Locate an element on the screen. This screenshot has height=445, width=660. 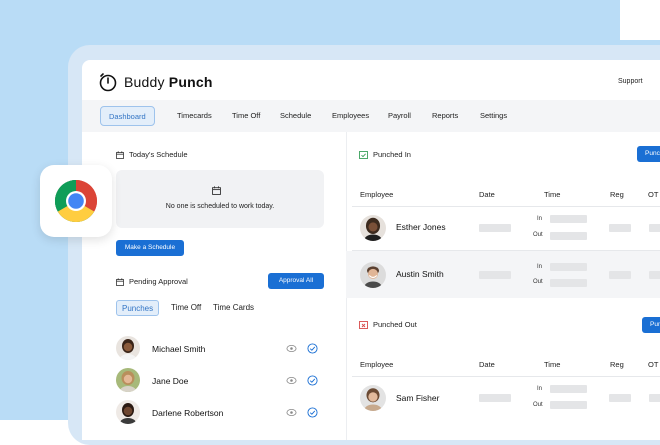
nav-dashboard: Dashboard is located at coordinates (127, 116).